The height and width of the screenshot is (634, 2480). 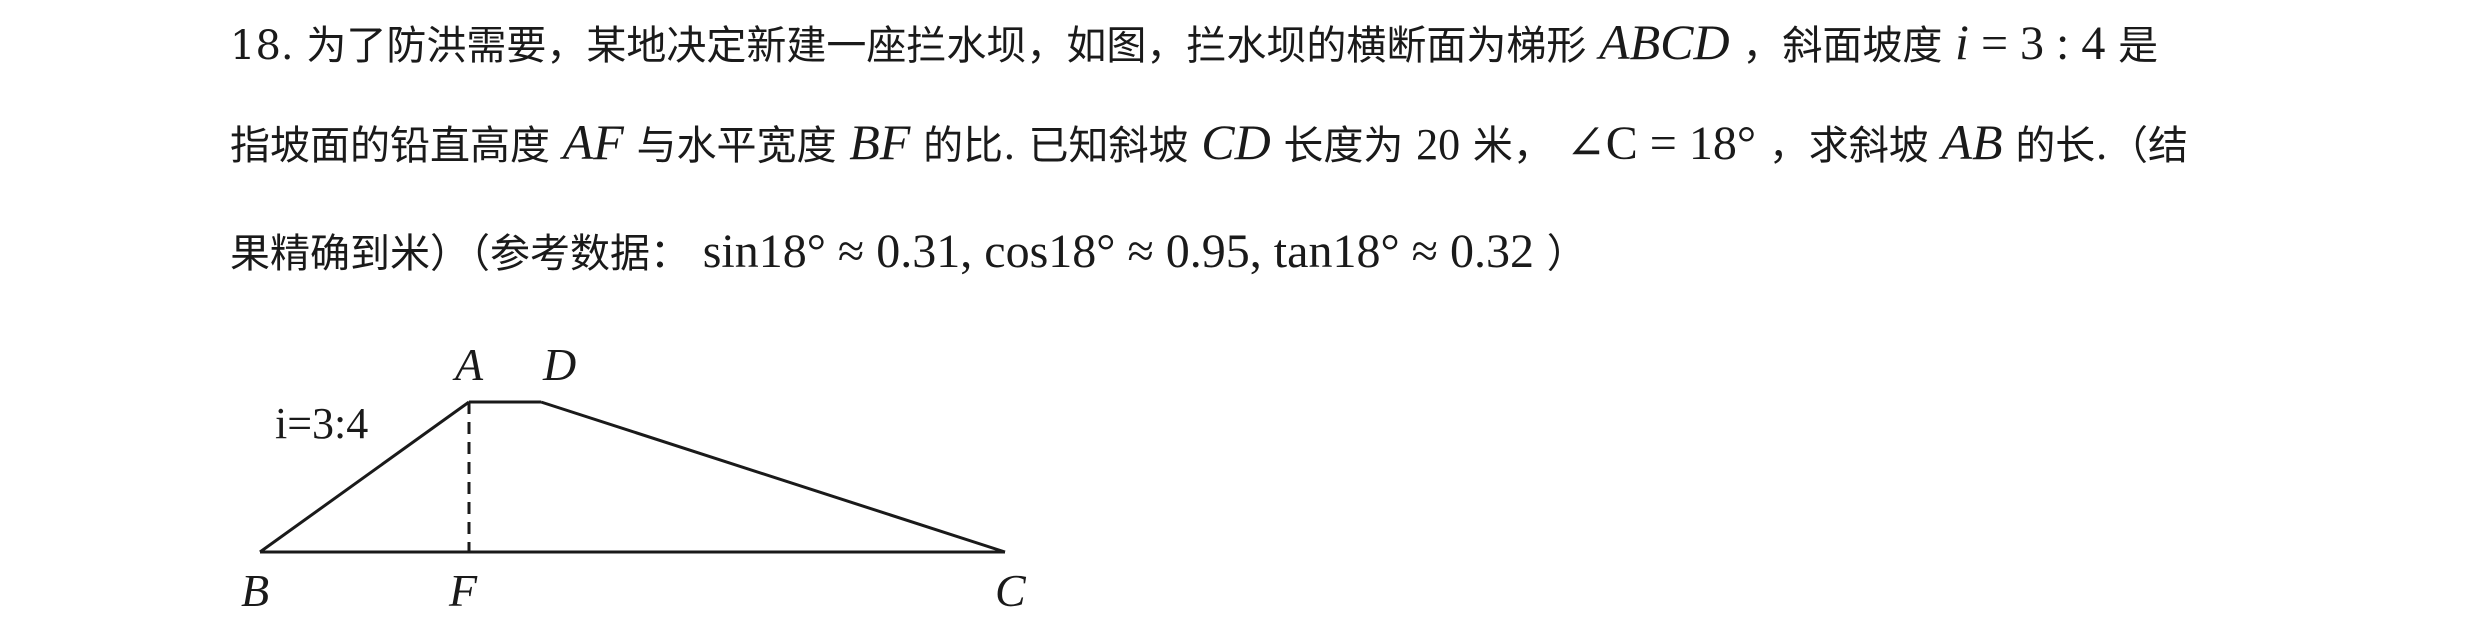 What do you see at coordinates (2037, 43) in the screenshot?
I see `math-slope-ratio: = 3 : 4` at bounding box center [2037, 43].